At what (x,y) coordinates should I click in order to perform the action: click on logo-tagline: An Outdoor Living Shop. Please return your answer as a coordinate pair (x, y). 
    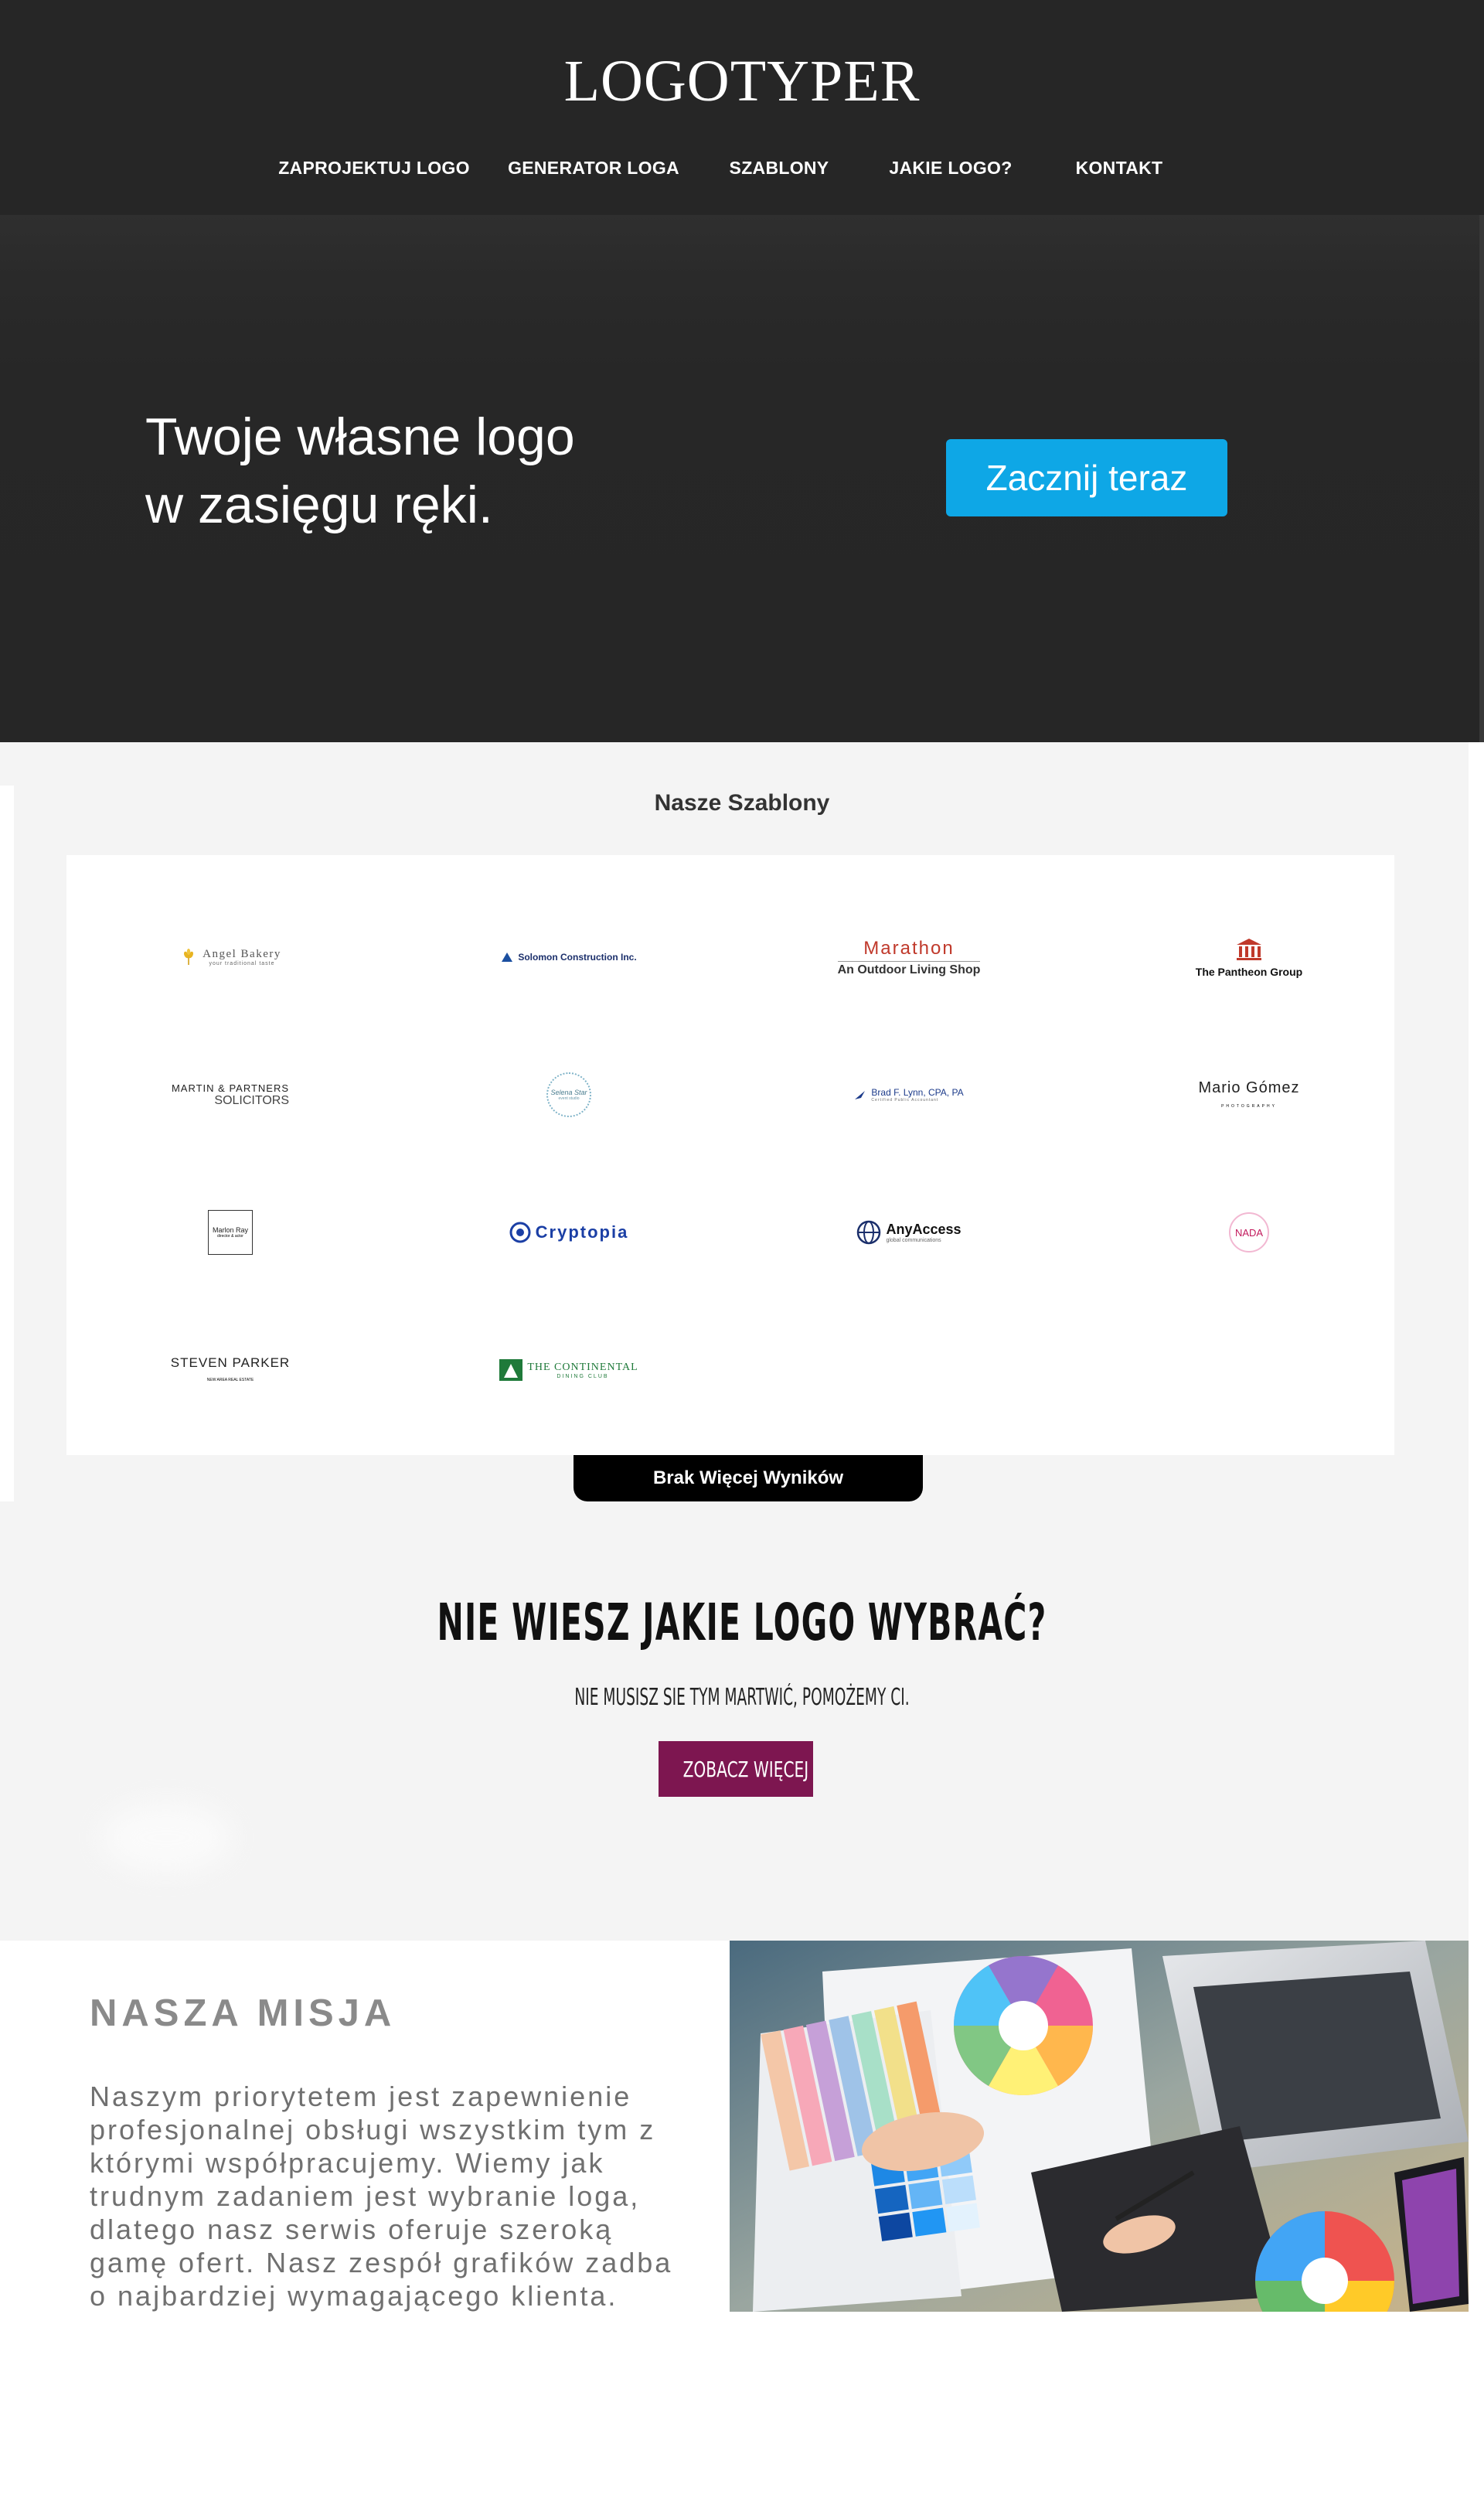
    Looking at the image, I should click on (909, 969).